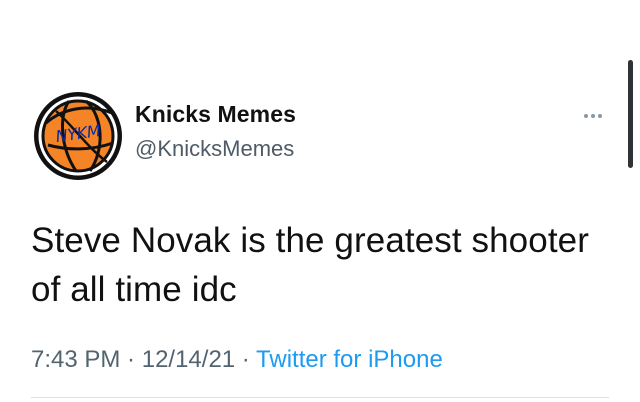 This screenshot has height=402, width=640. What do you see at coordinates (214, 149) in the screenshot?
I see `author-username: @KnicksMemes` at bounding box center [214, 149].